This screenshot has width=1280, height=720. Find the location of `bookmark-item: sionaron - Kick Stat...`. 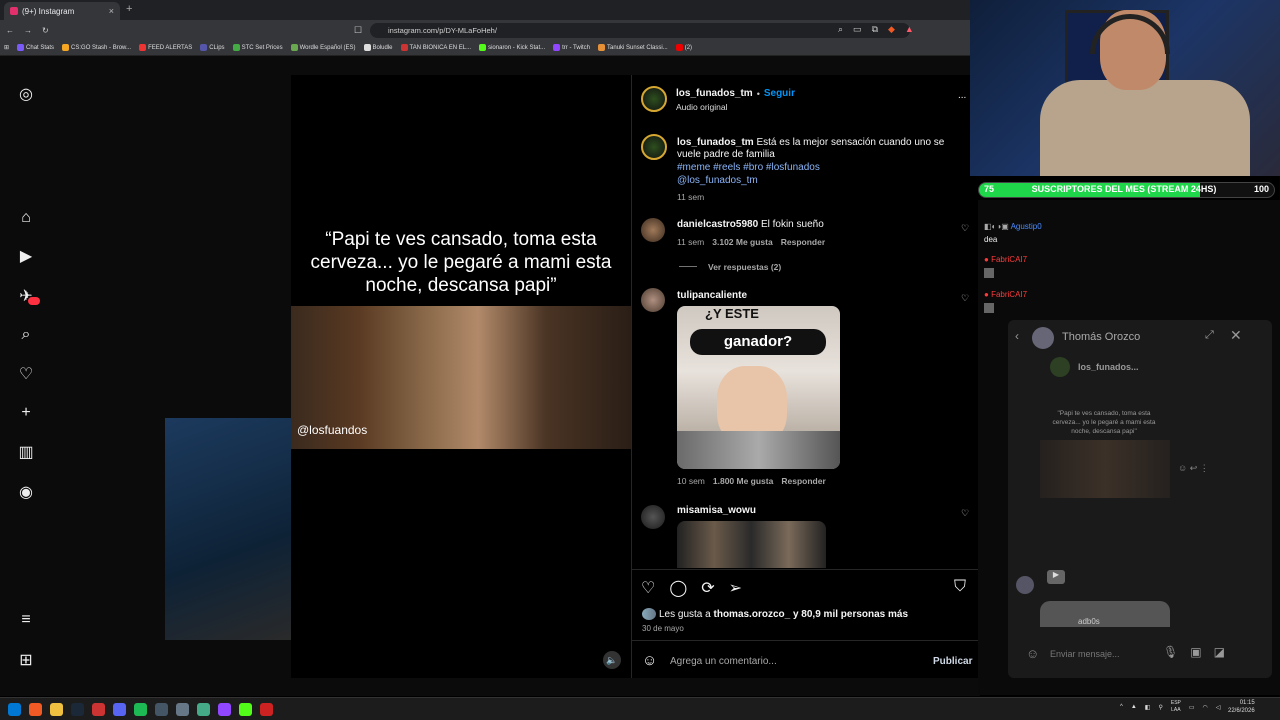

bookmark-item: sionaron - Kick Stat... is located at coordinates (512, 47).